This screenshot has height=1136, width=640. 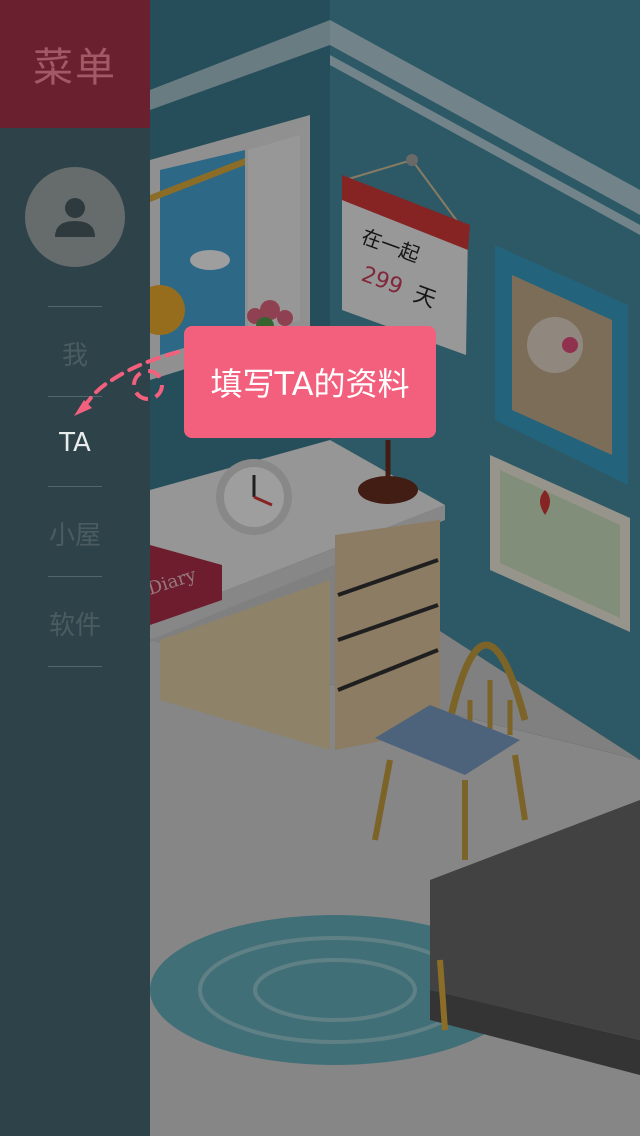 What do you see at coordinates (75, 68) in the screenshot?
I see `menu-title: 菜单` at bounding box center [75, 68].